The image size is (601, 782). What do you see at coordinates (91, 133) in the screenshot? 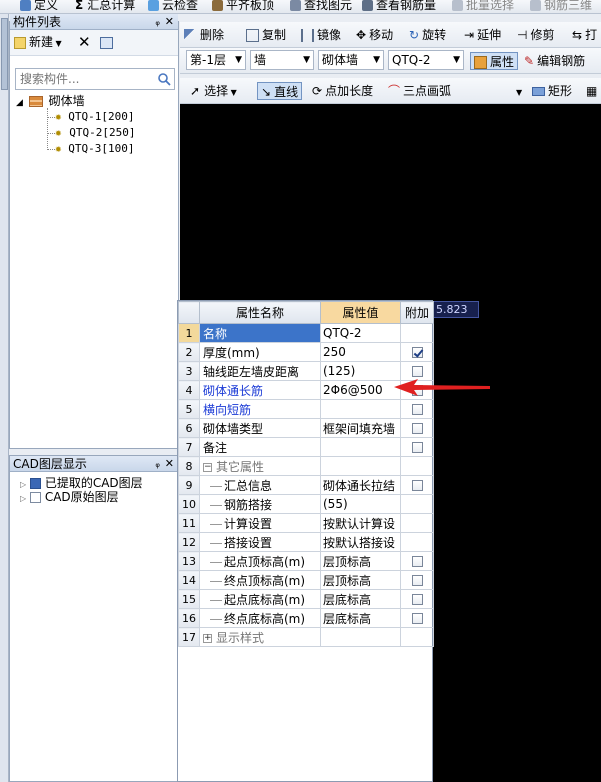
I see `tree-item-selected: ✹ QTQ-2[250]` at bounding box center [91, 133].